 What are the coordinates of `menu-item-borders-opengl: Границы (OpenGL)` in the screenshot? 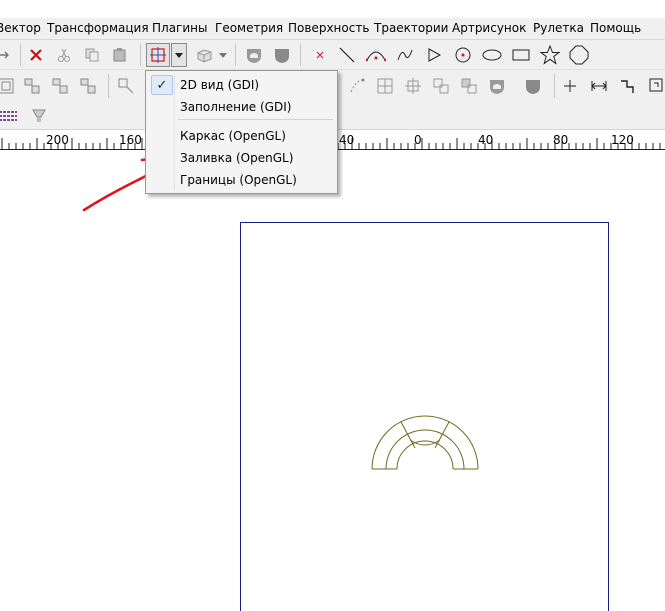 It's located at (241, 180).